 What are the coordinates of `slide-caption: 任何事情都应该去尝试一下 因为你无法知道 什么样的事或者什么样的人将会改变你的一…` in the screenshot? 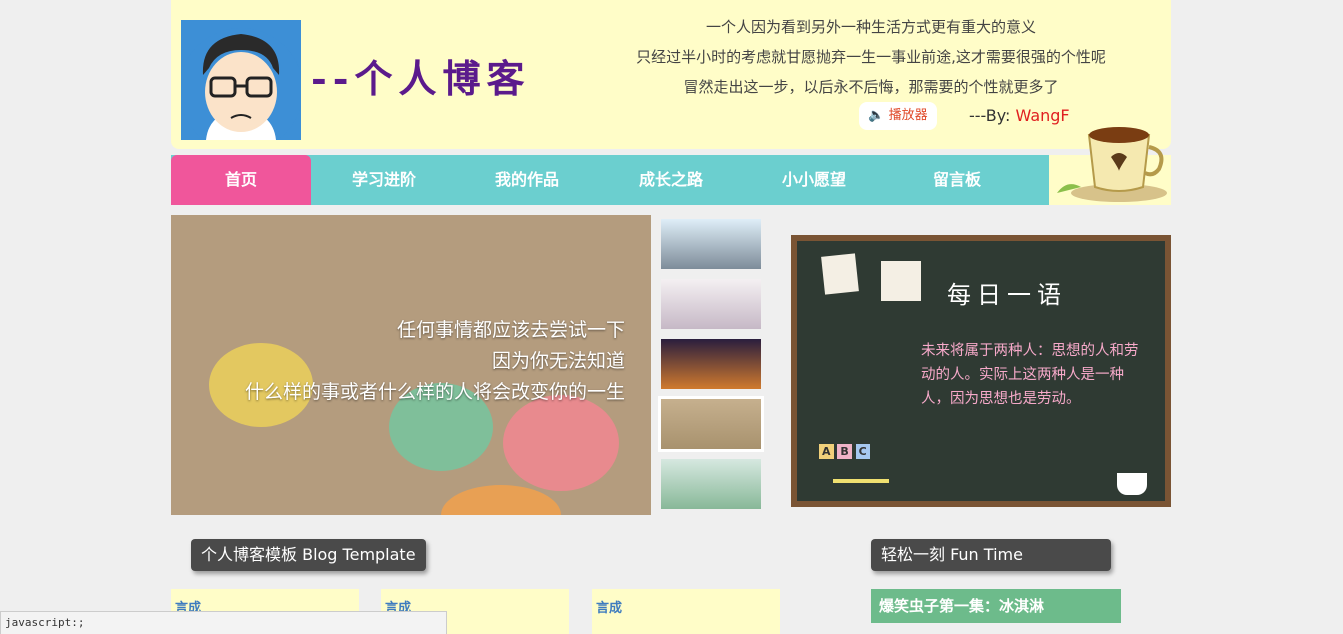 It's located at (435, 361).